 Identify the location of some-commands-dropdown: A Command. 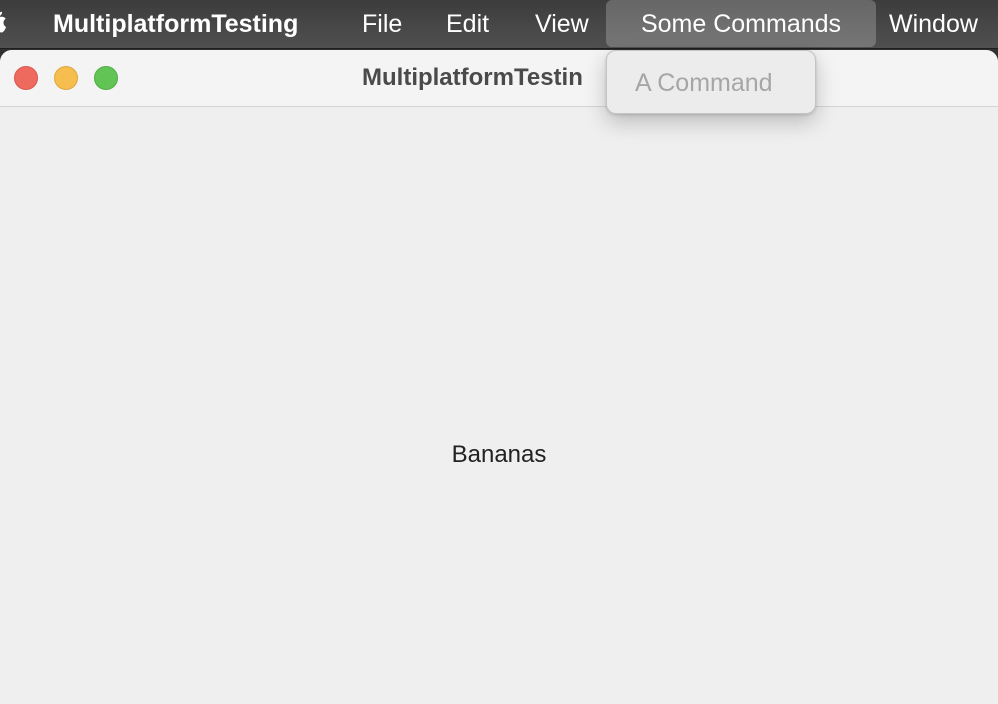
(711, 82).